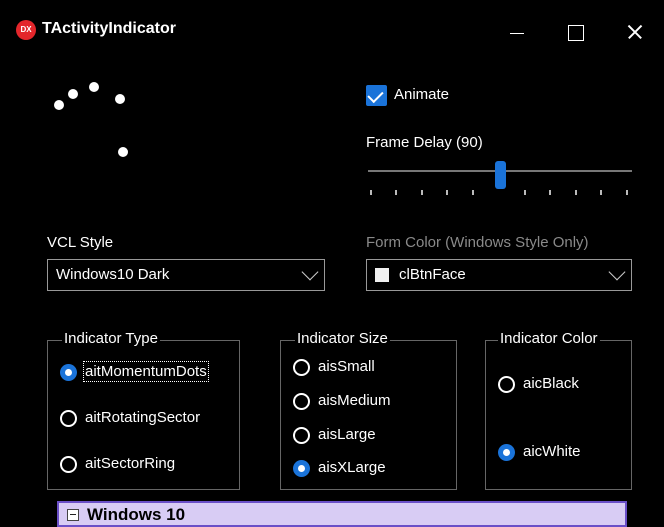  I want to click on radio-label: aisMedium, so click(354, 400).